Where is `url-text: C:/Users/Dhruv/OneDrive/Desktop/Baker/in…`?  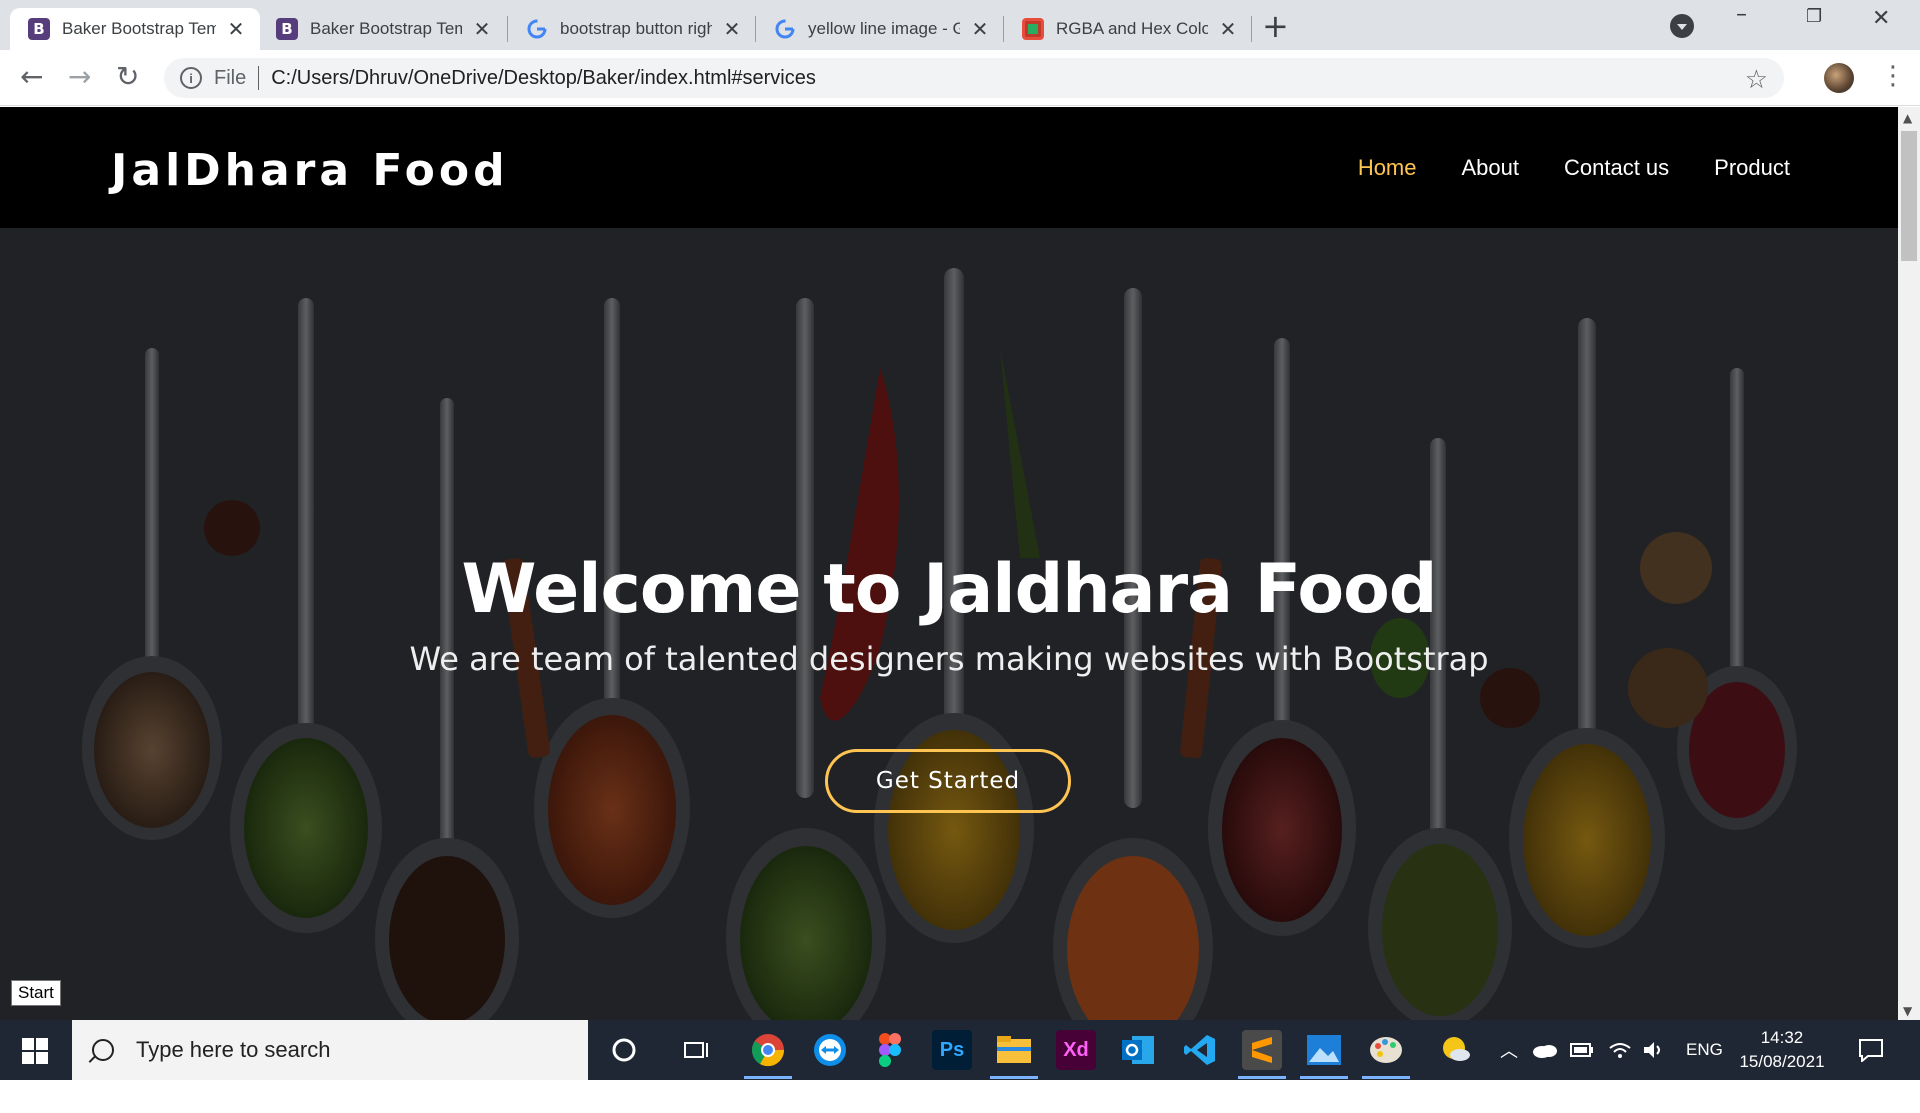 url-text: C:/Users/Dhruv/OneDrive/Desktop/Baker/in… is located at coordinates (543, 78).